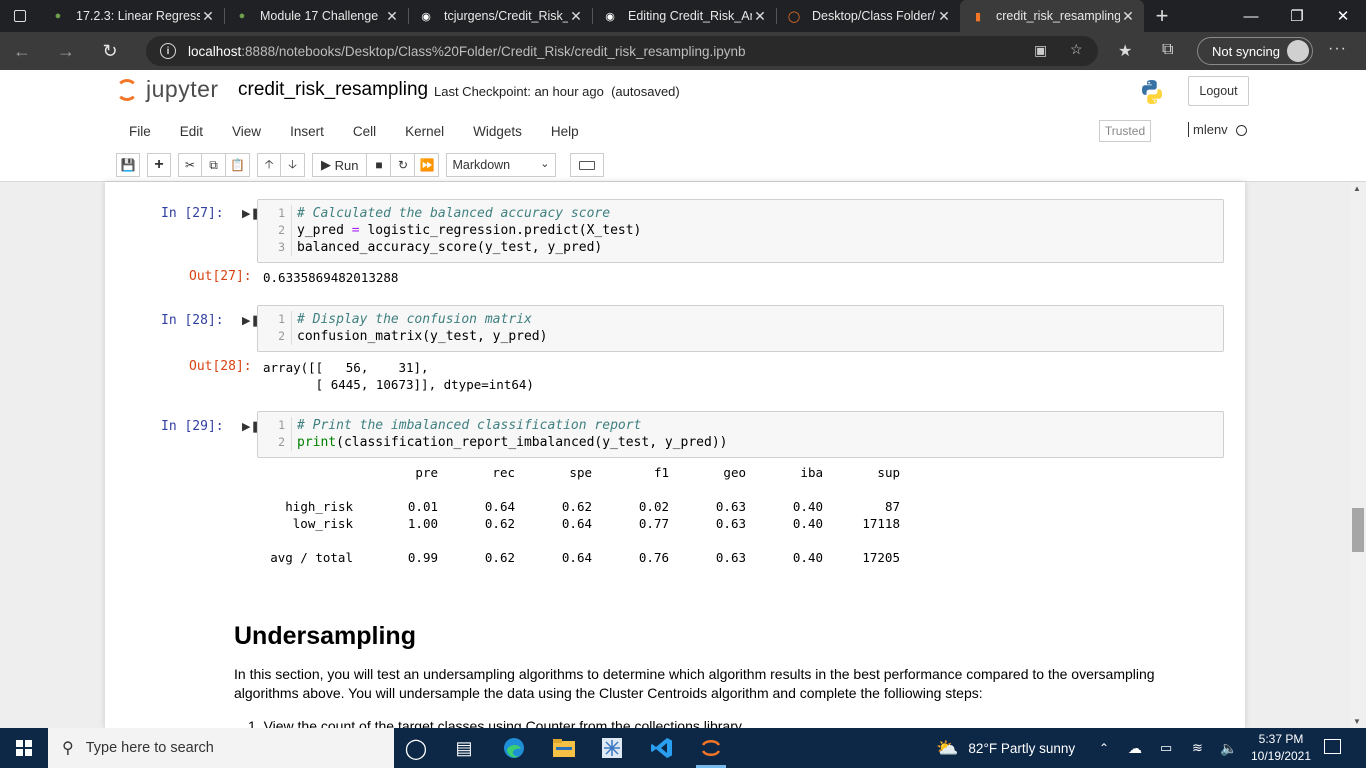  I want to click on browser-tab: ▮ credit_risk_resampling ✕, so click(1052, 16).